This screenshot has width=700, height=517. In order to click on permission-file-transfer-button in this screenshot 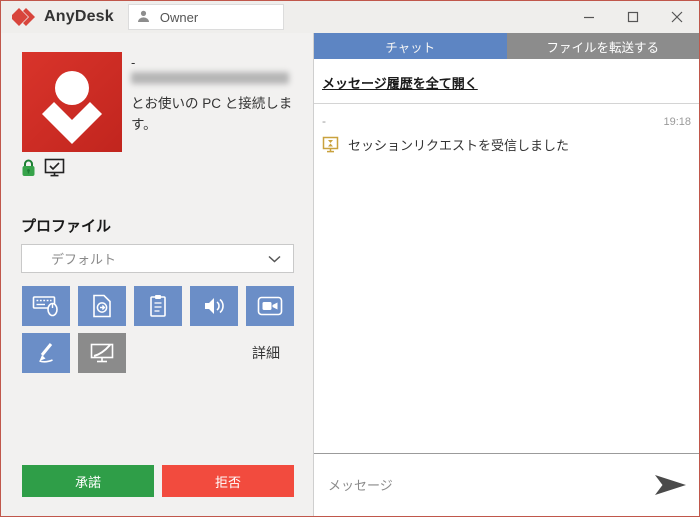, I will do `click(102, 306)`.